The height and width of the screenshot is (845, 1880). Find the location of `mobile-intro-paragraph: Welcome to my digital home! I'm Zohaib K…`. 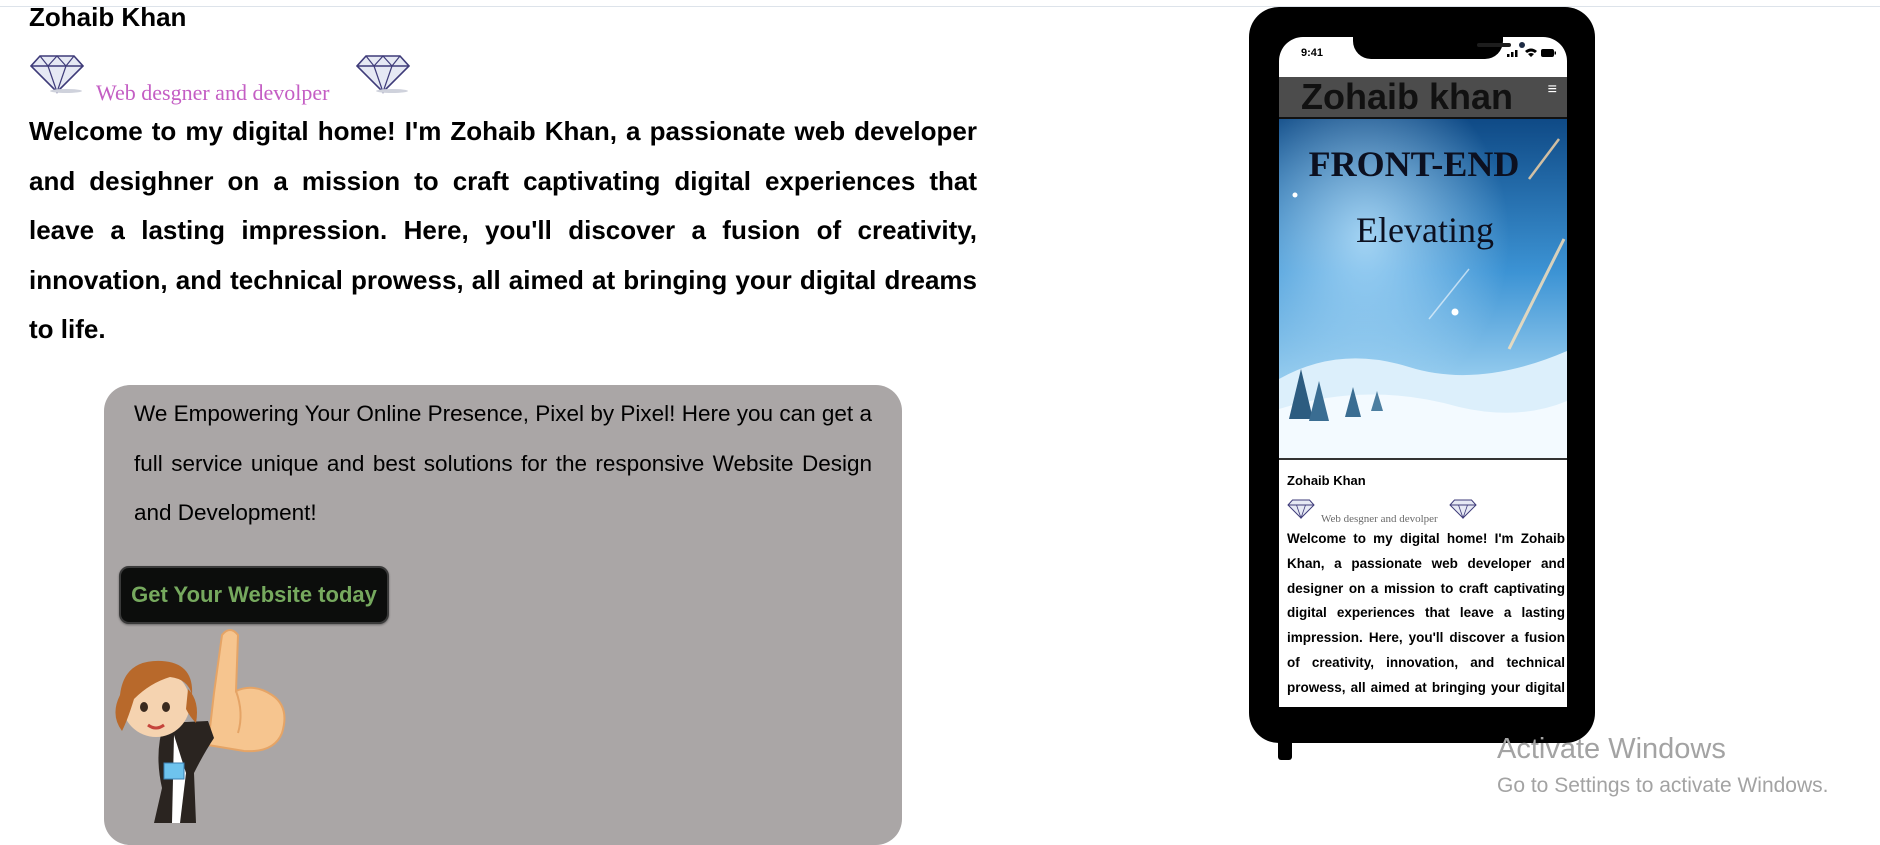

mobile-intro-paragraph: Welcome to my digital home! I'm Zohaib K… is located at coordinates (1426, 619).